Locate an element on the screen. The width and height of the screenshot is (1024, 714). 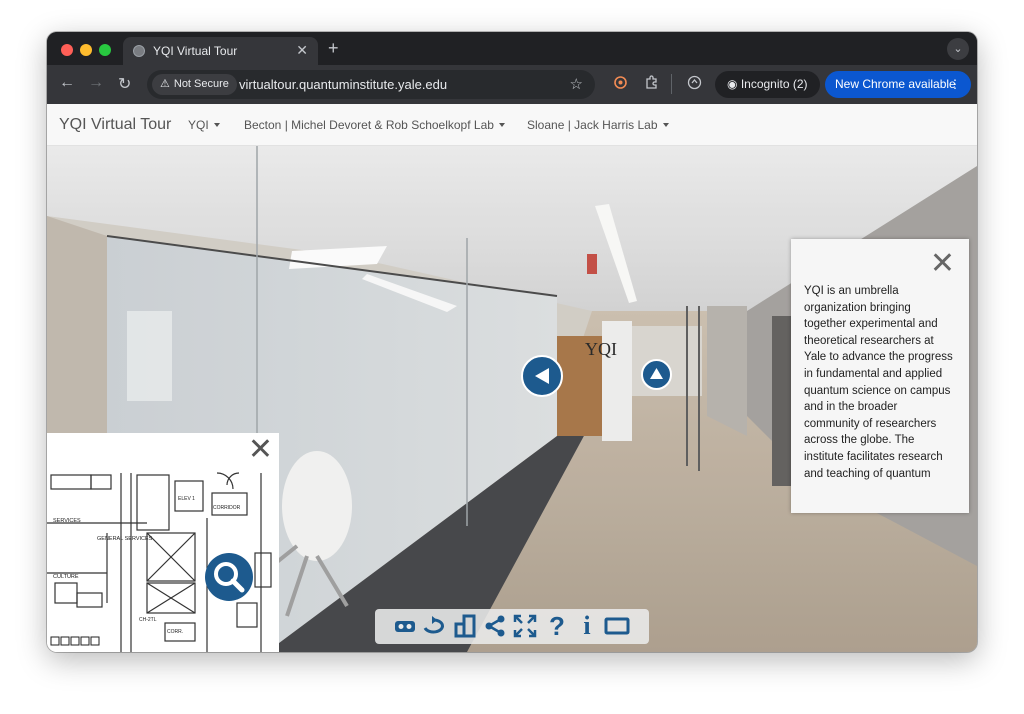
menu-yqi: YQI is located at coordinates (204, 125).